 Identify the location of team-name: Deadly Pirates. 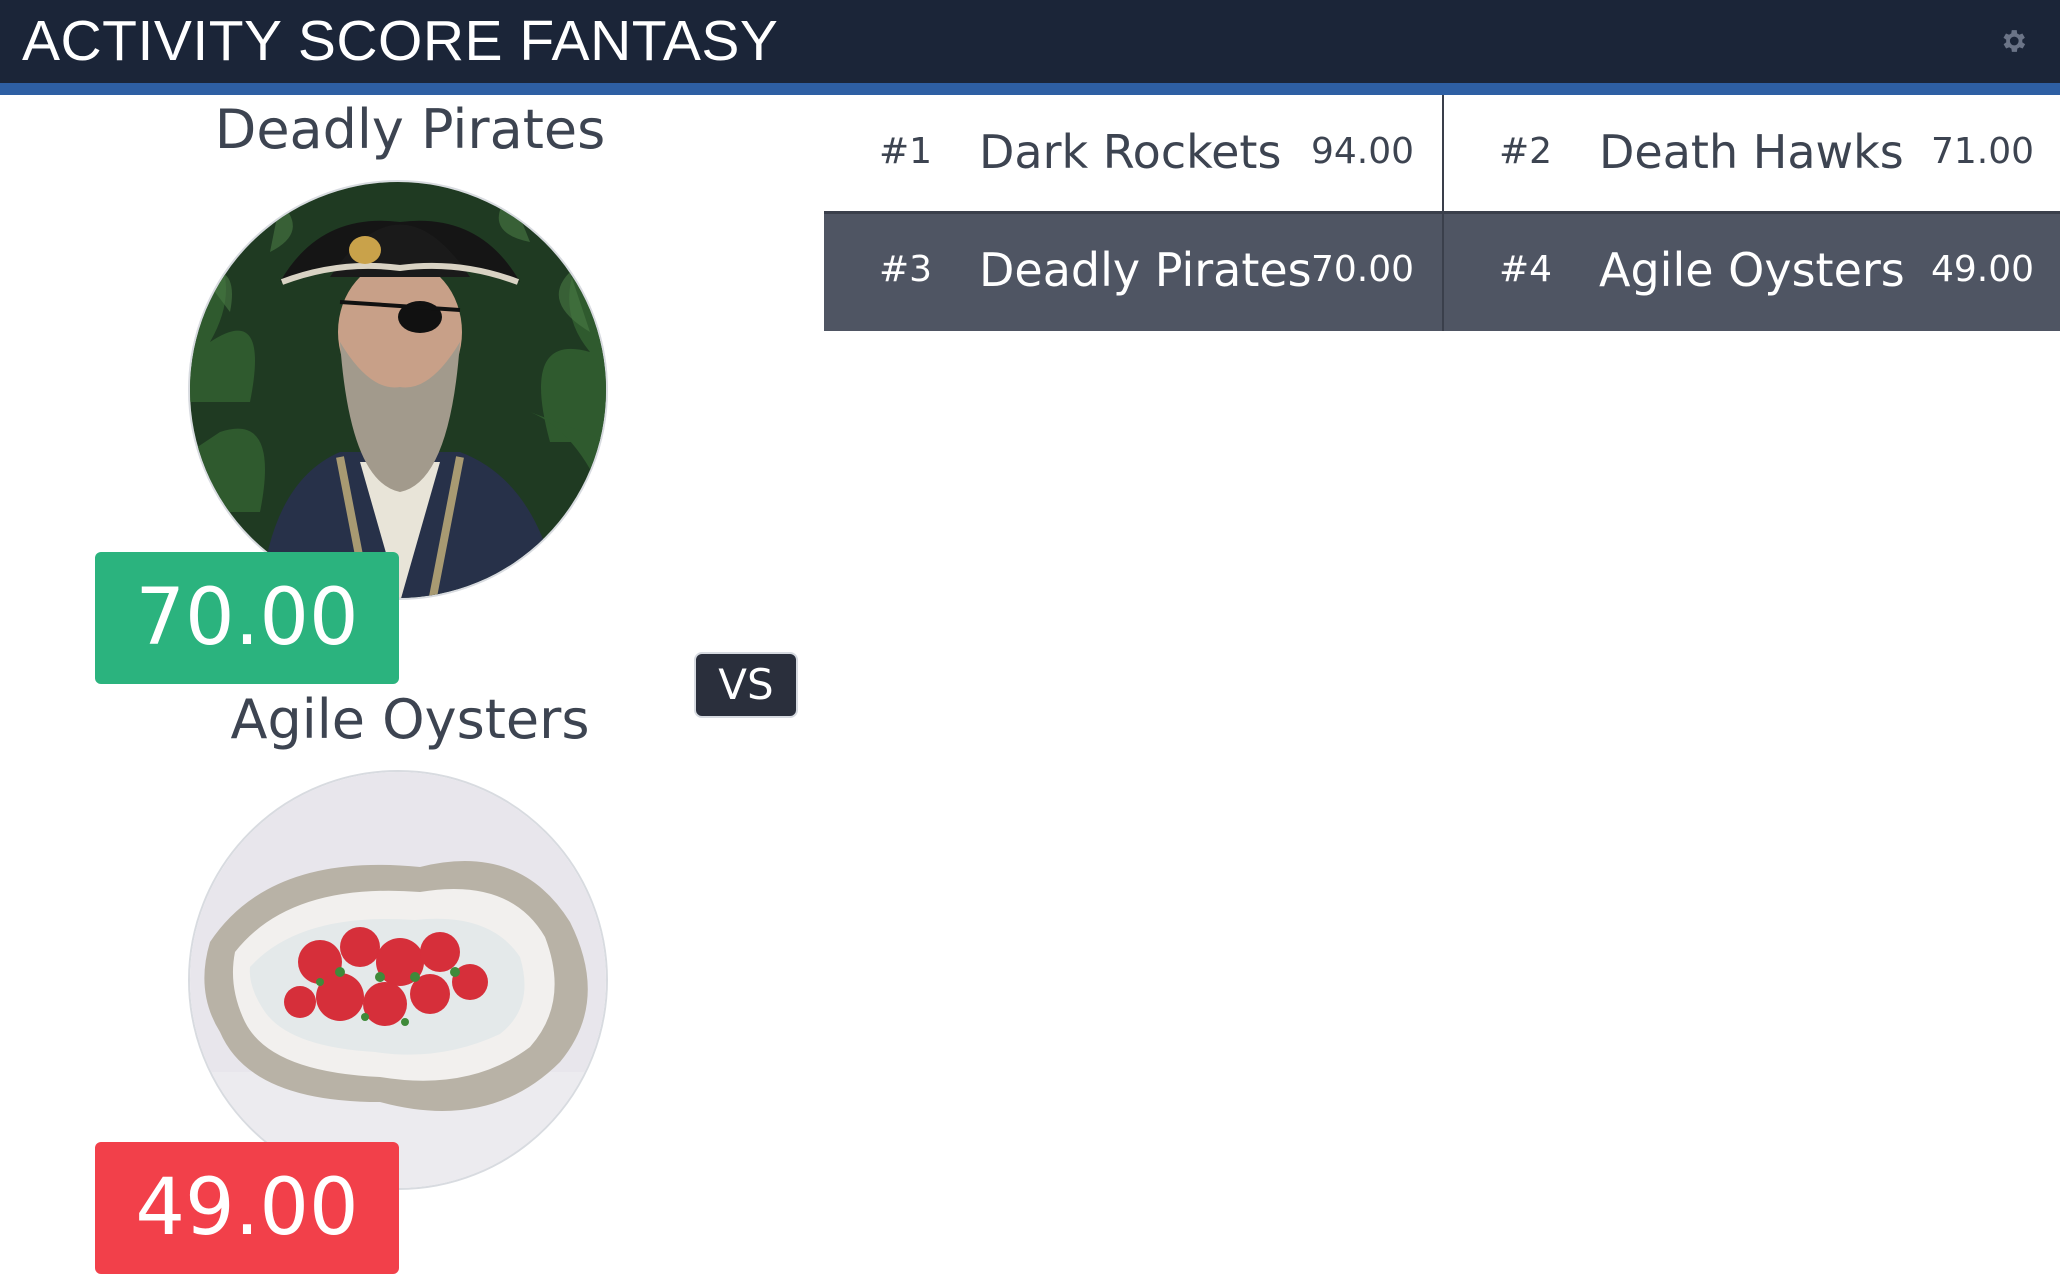
(1145, 270).